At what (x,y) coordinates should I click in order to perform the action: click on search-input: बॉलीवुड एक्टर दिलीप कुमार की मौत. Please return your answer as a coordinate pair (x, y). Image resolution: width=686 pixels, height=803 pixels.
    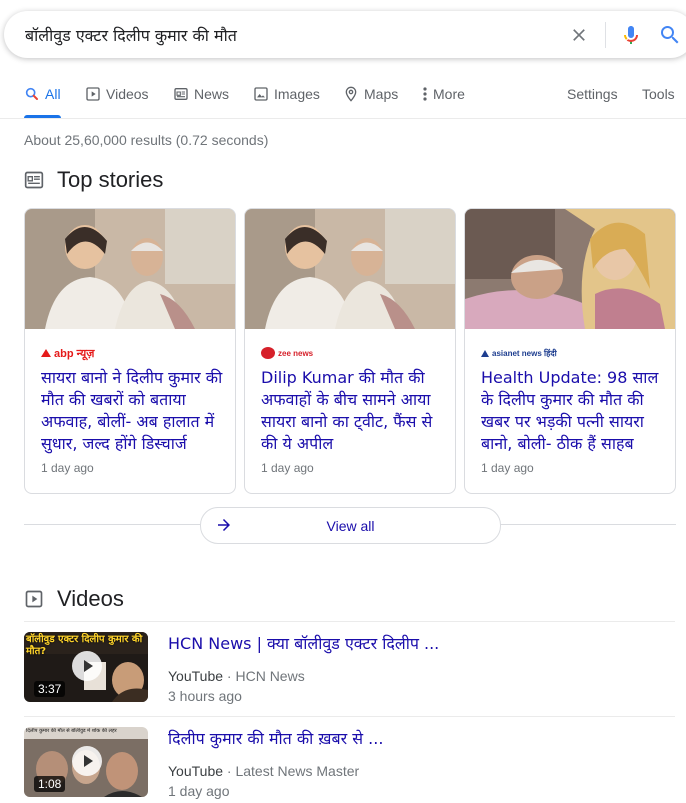
    Looking at the image, I should click on (131, 35).